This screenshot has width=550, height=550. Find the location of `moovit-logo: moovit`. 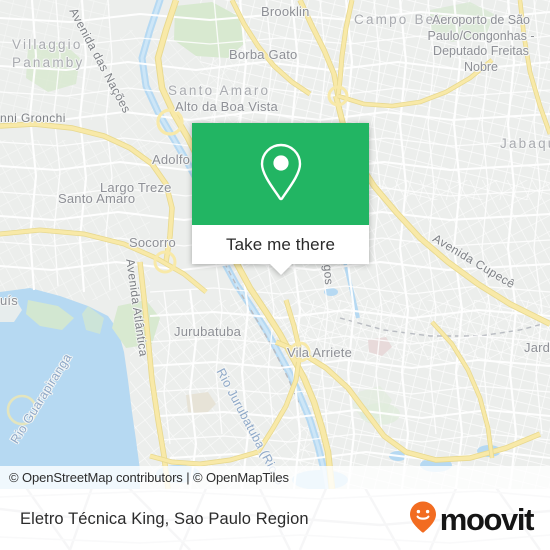

moovit-logo: moovit is located at coordinates (471, 519).